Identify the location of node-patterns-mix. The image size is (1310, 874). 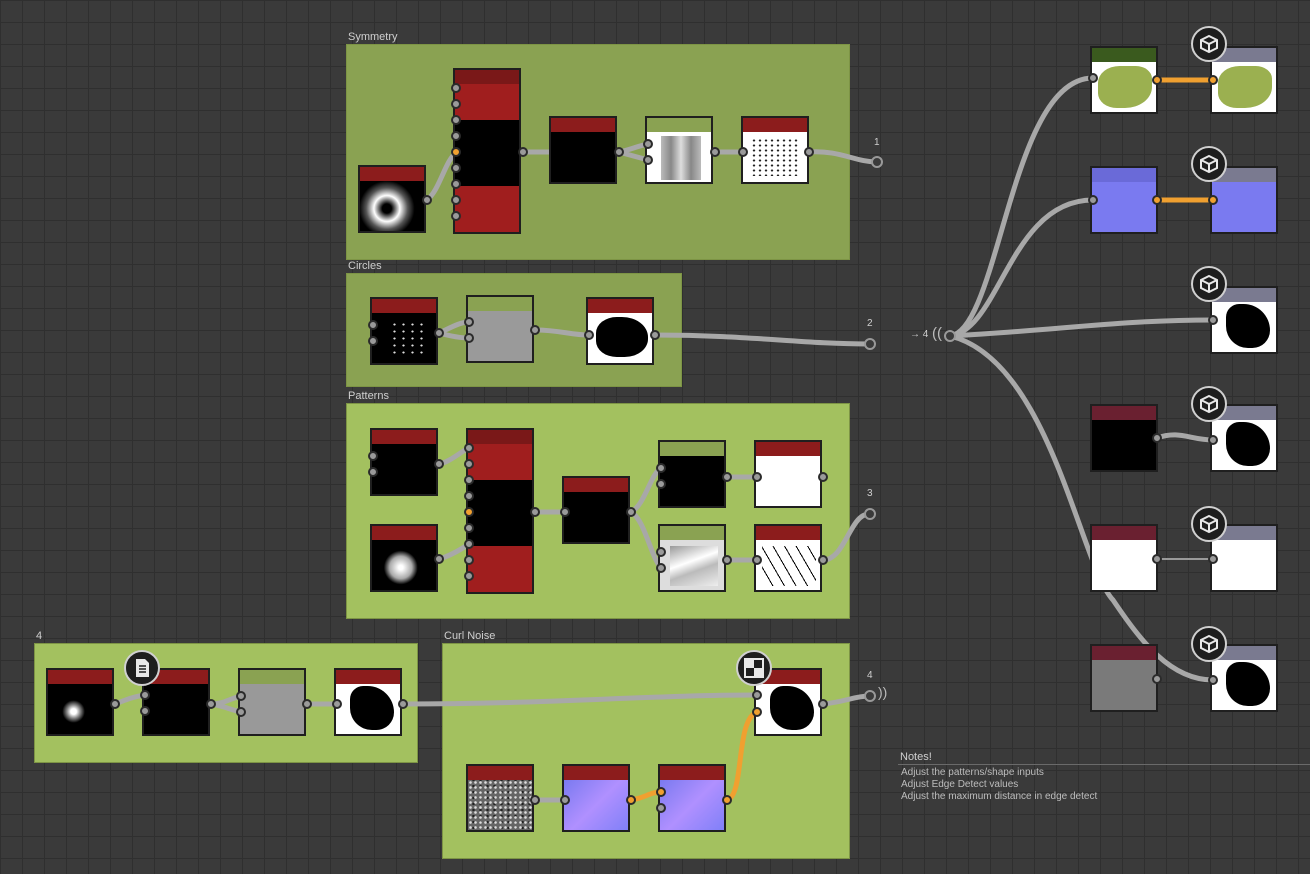
(596, 510).